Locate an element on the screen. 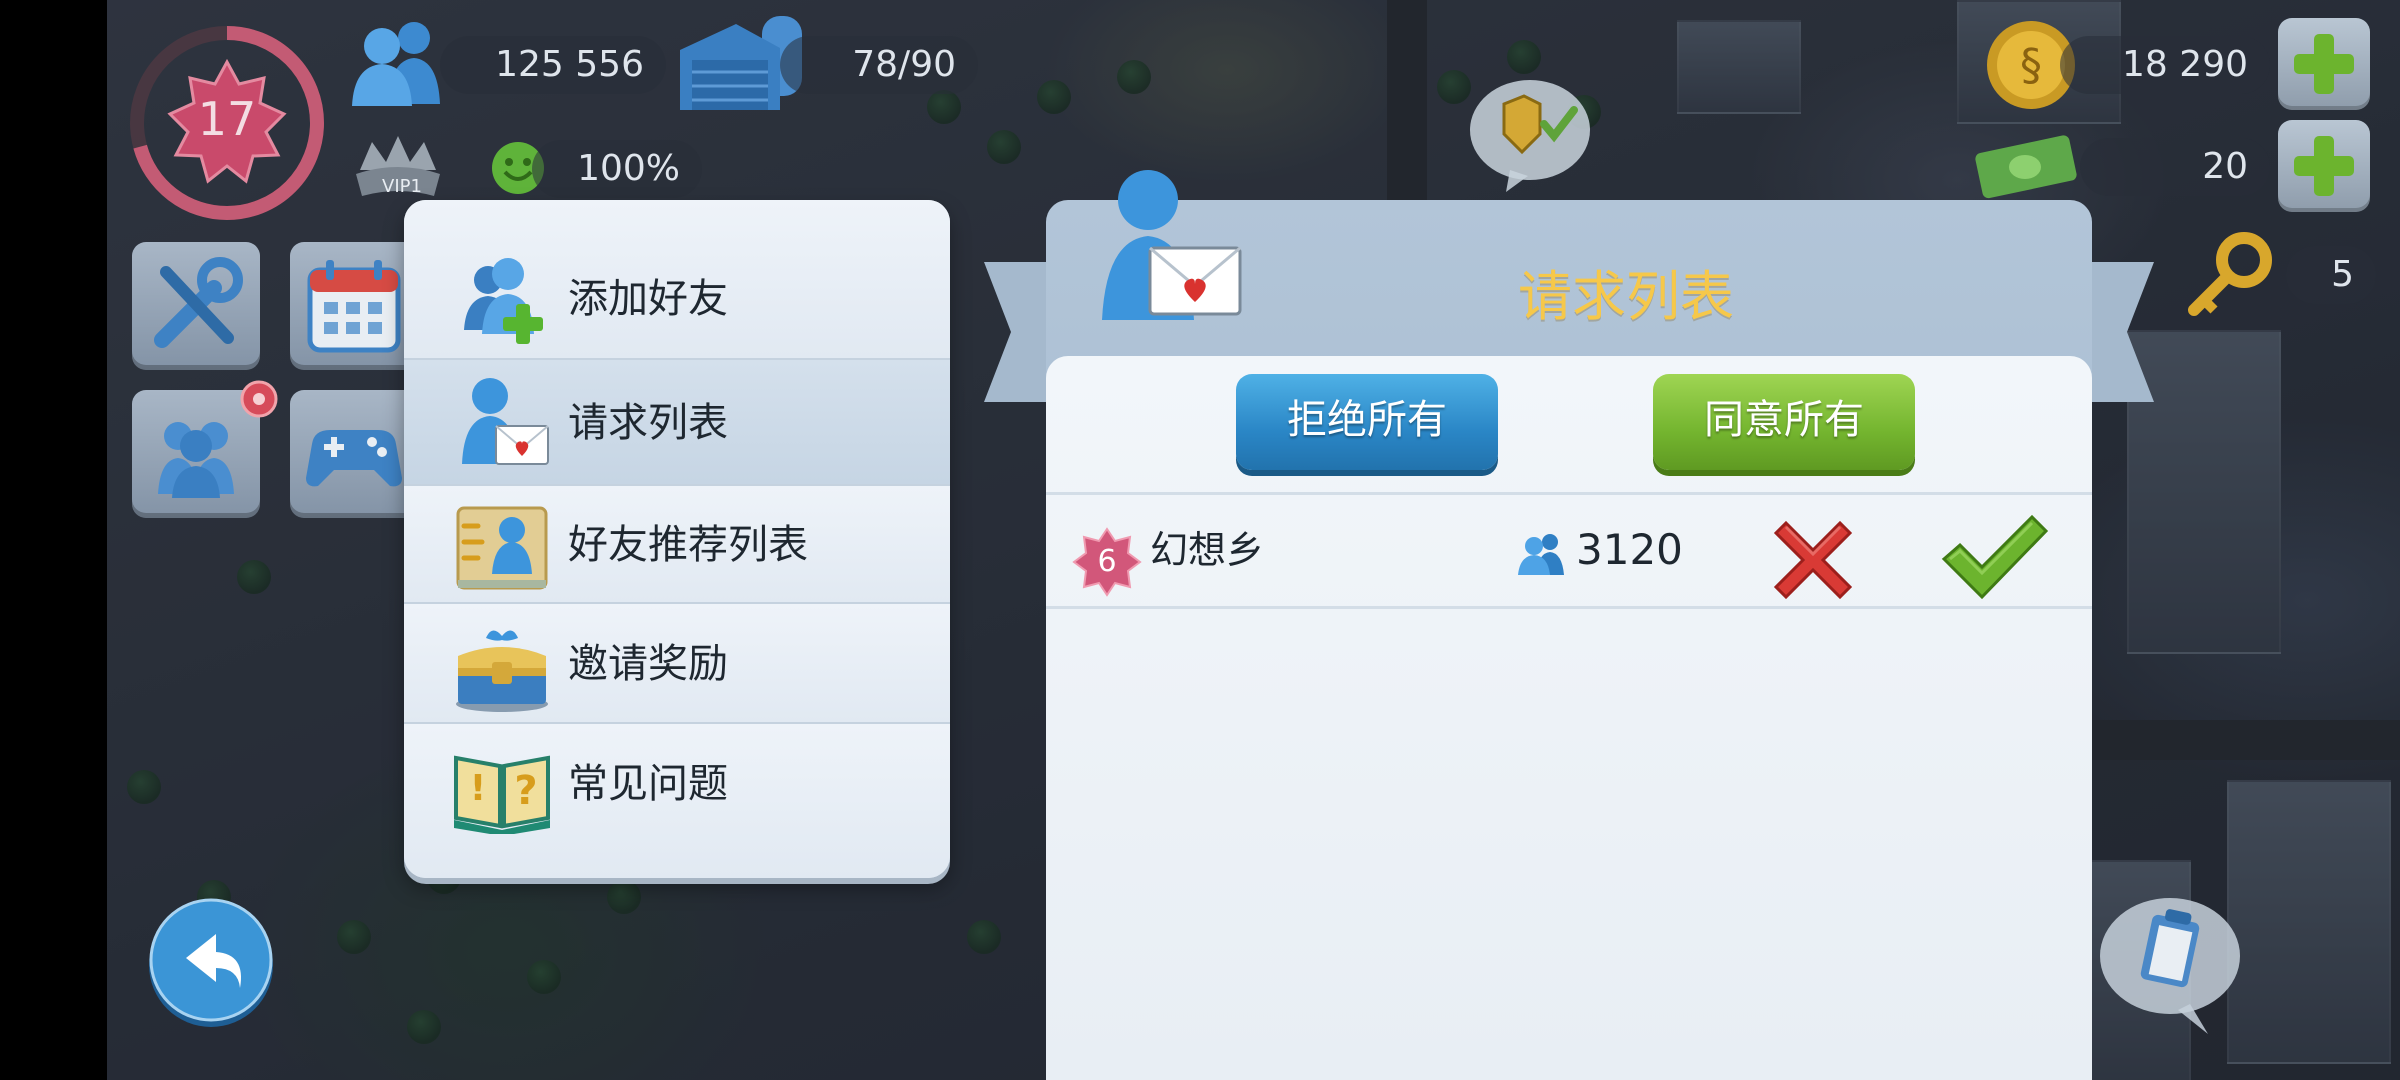 Image resolution: width=2400 pixels, height=1080 pixels. menu-item-request-list: 请求列表 is located at coordinates (677, 423).